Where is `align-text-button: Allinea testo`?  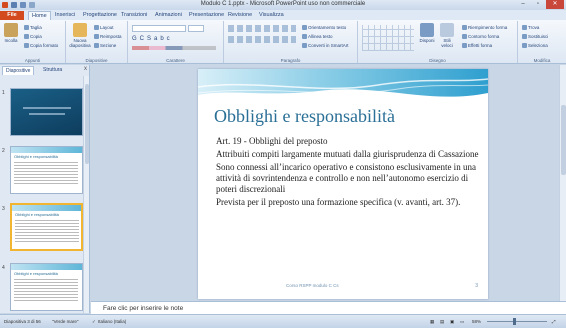
align-text-button: Allinea testo is located at coordinates (317, 37).